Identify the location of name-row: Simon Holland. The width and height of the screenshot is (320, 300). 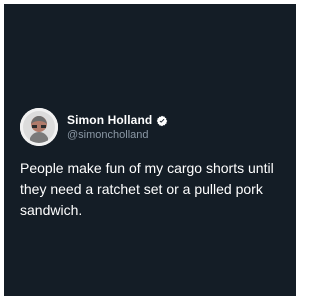
(117, 120).